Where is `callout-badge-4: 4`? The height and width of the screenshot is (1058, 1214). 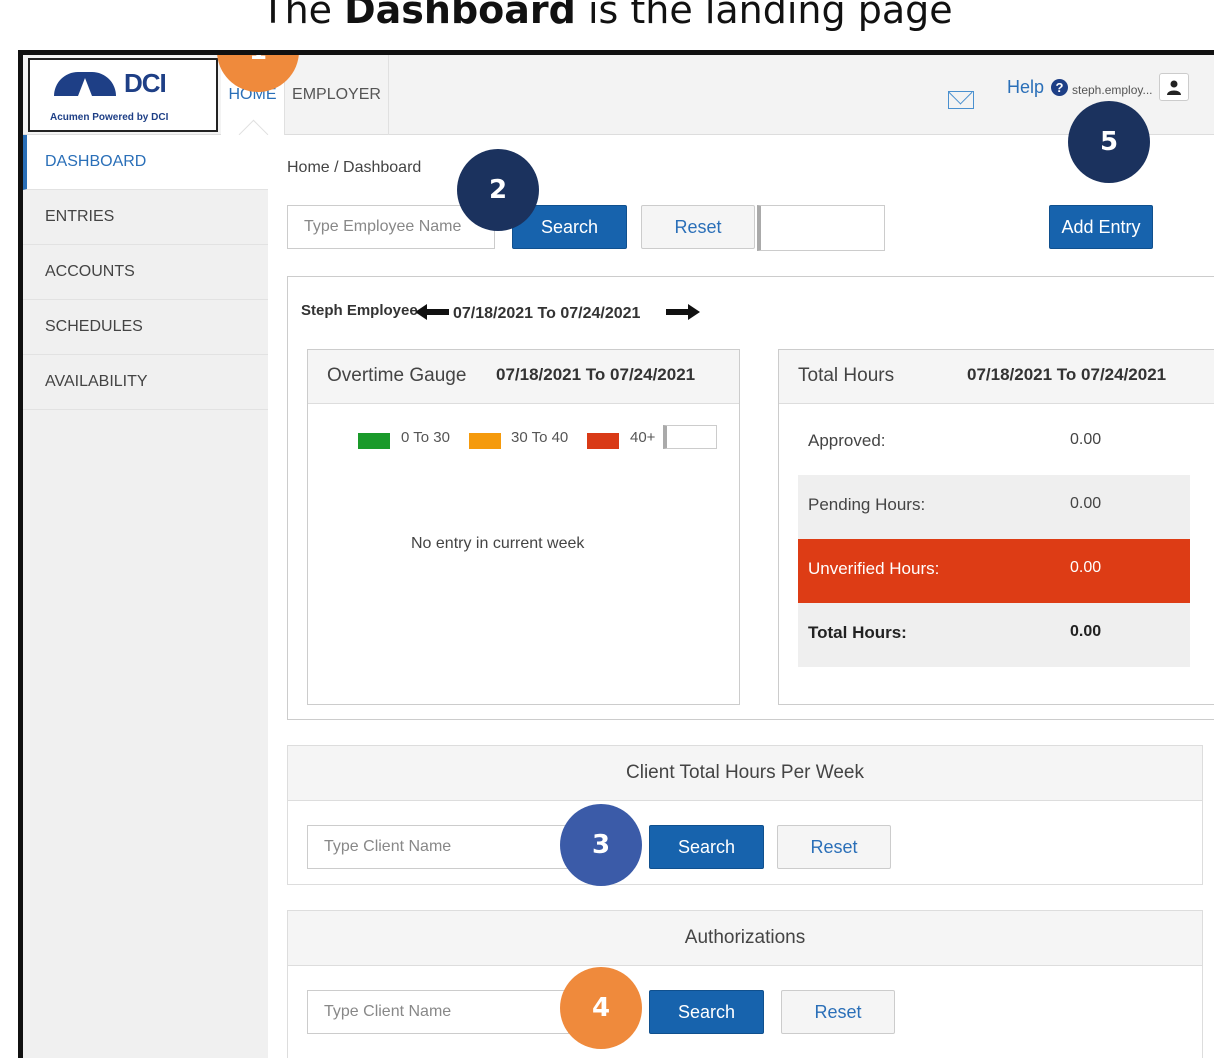
callout-badge-4: 4 is located at coordinates (601, 1008).